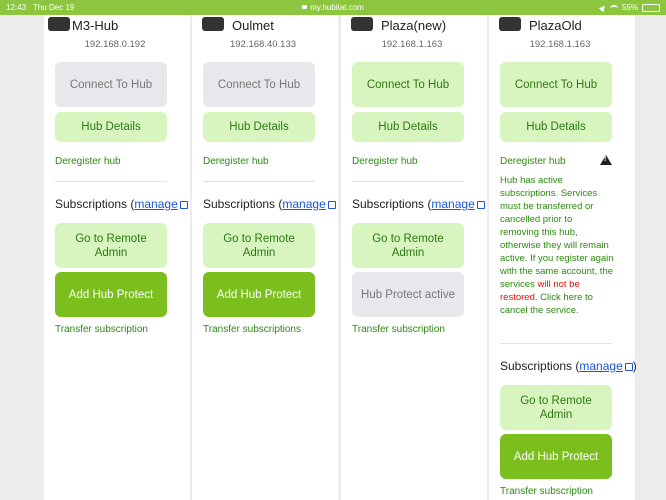 This screenshot has width=666, height=500. What do you see at coordinates (337, 7) in the screenshot?
I see `address-url: my.hubitat.com` at bounding box center [337, 7].